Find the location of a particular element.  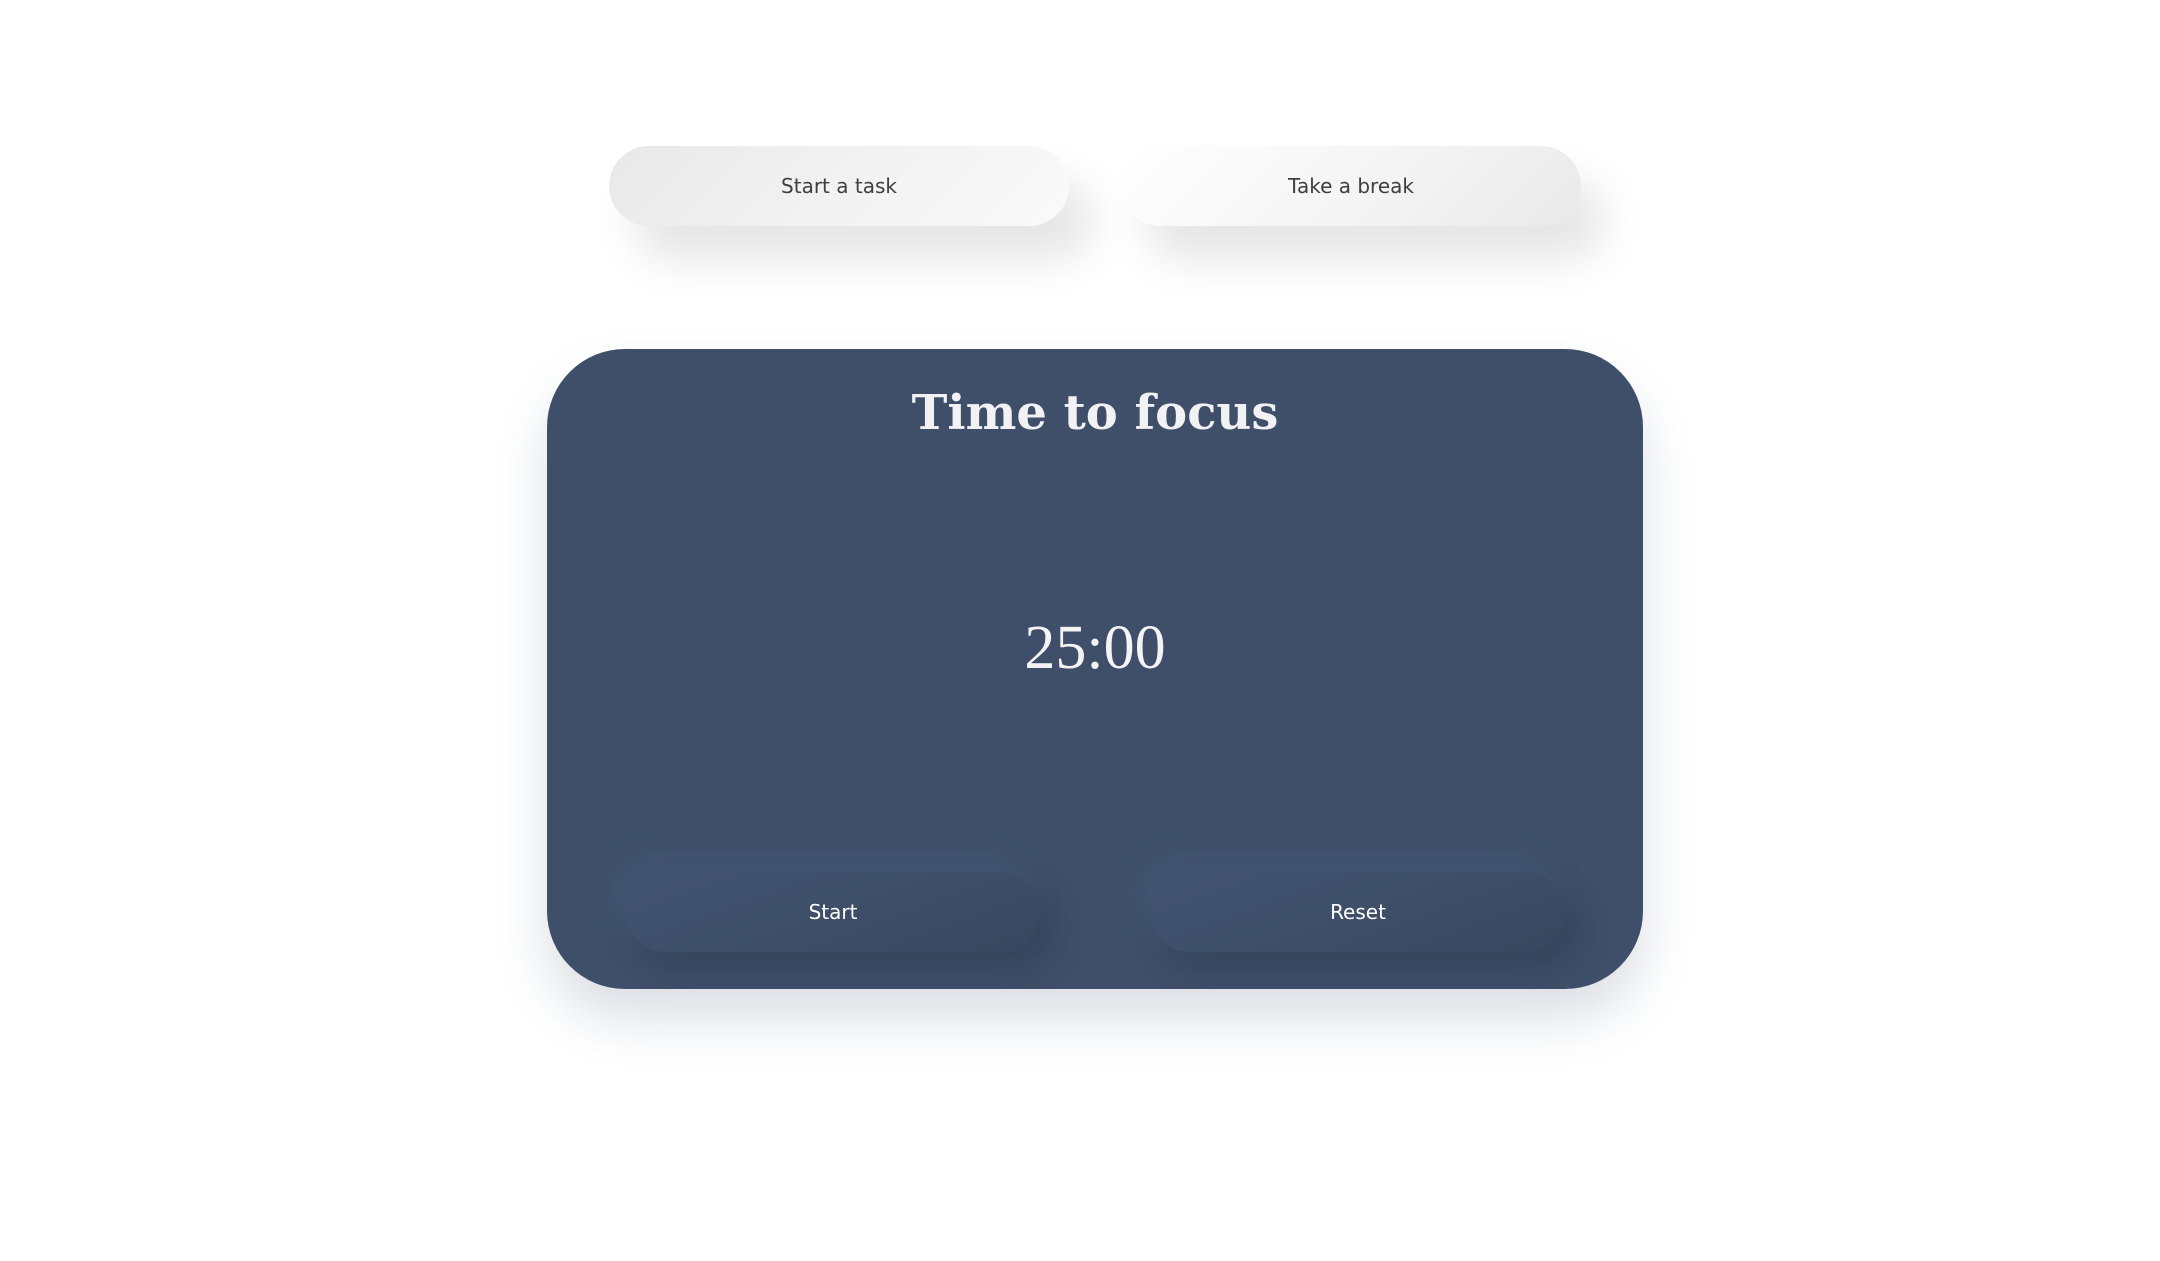

start-button-label: Start is located at coordinates (833, 912).